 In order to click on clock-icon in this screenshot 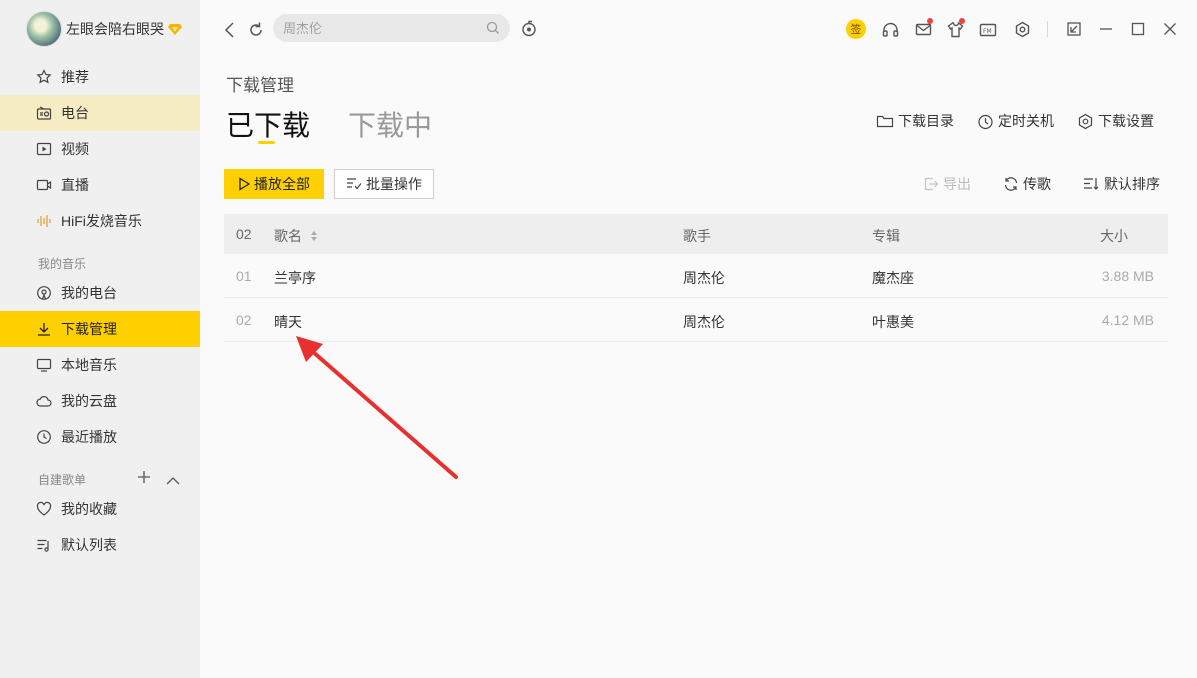, I will do `click(44, 437)`.